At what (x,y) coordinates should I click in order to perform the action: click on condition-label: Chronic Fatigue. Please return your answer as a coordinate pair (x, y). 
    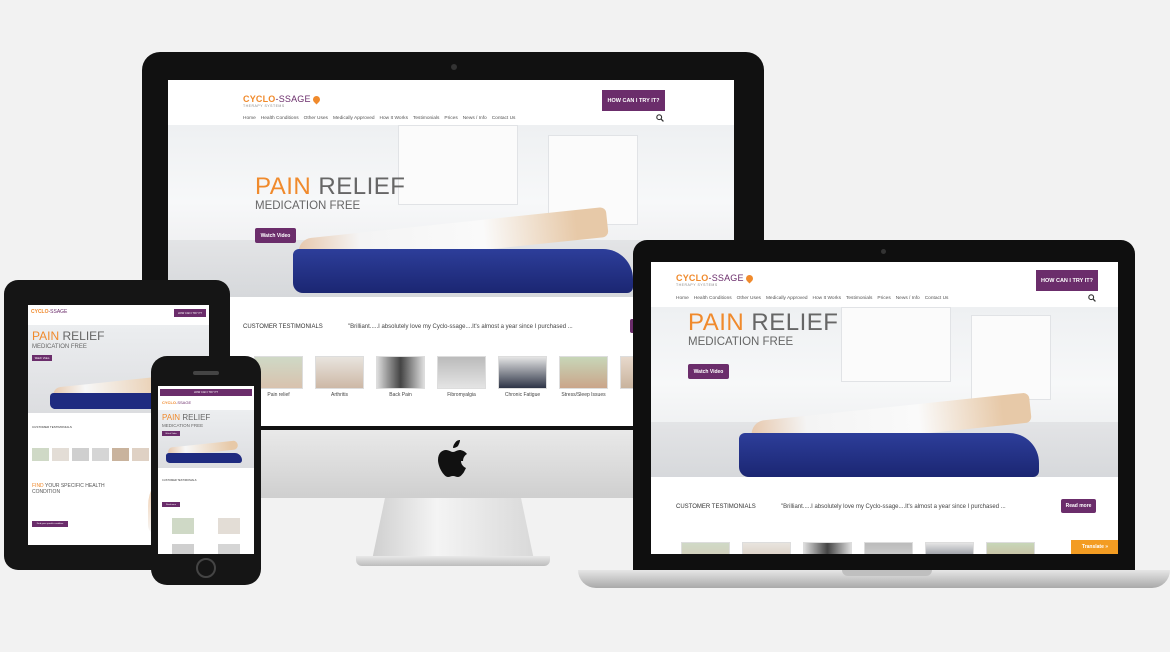
    Looking at the image, I should click on (522, 395).